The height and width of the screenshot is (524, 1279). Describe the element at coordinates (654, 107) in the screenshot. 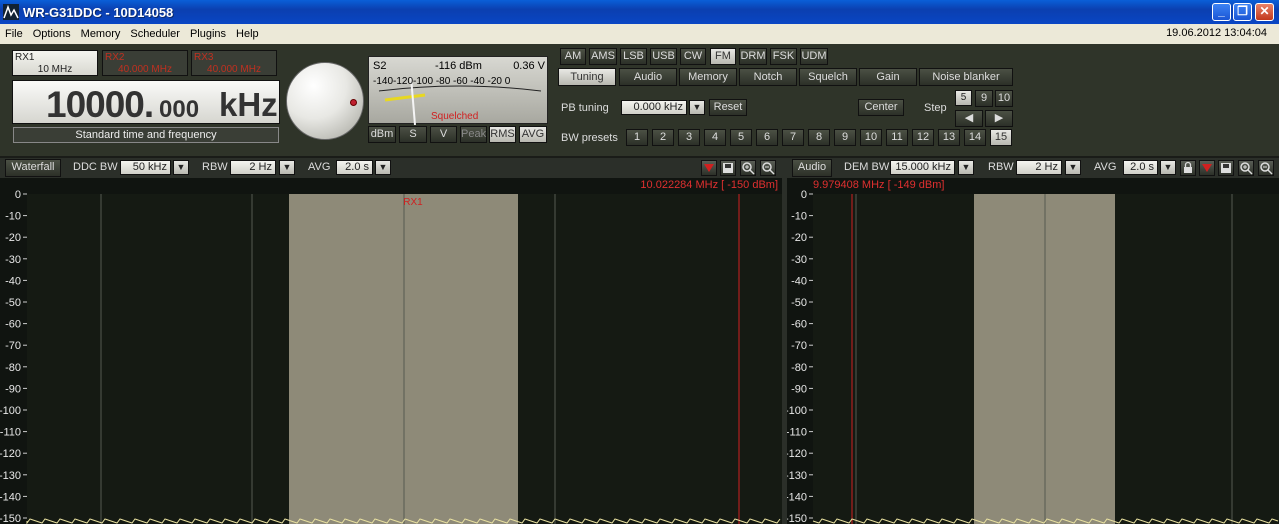

I see `pb-tuning-field: 0.000 kHz` at that location.